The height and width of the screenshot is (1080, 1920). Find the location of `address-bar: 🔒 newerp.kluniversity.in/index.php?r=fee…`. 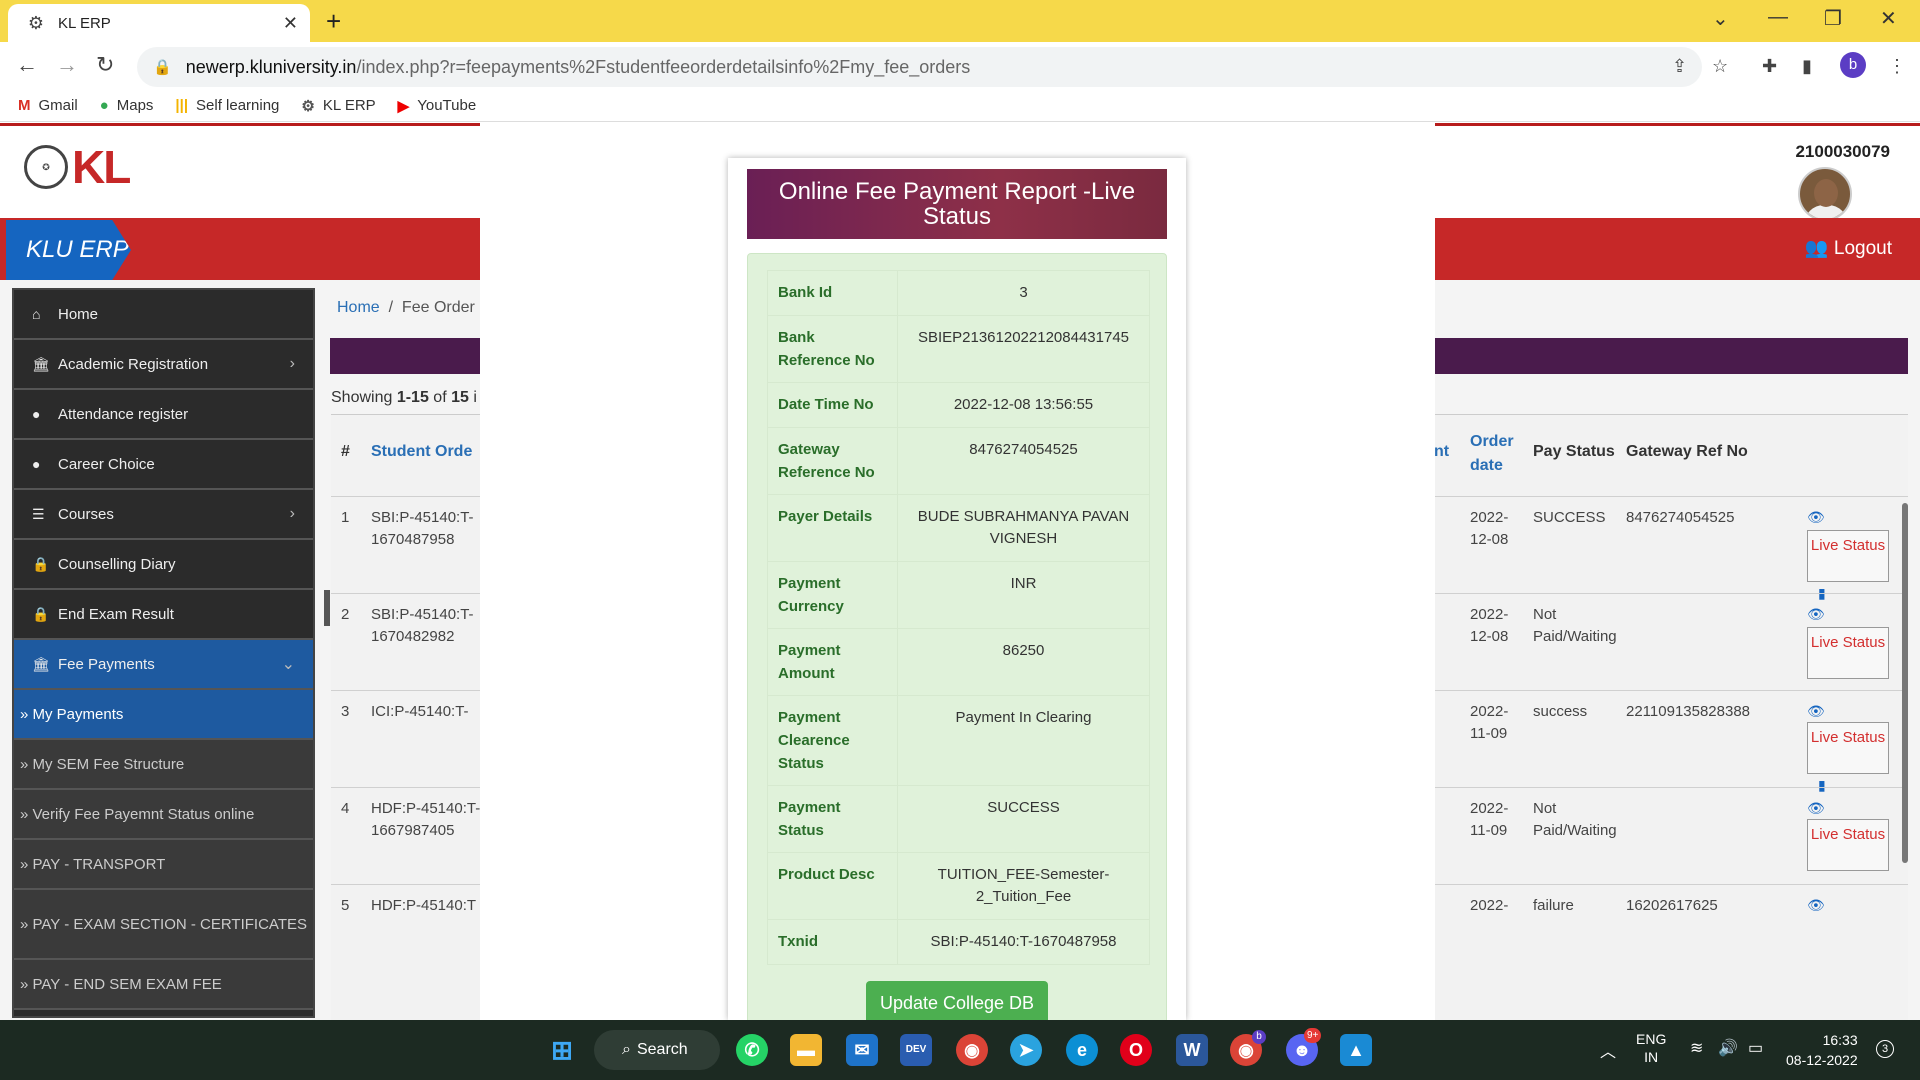

address-bar: 🔒 newerp.kluniversity.in/index.php?r=fee… is located at coordinates (919, 67).